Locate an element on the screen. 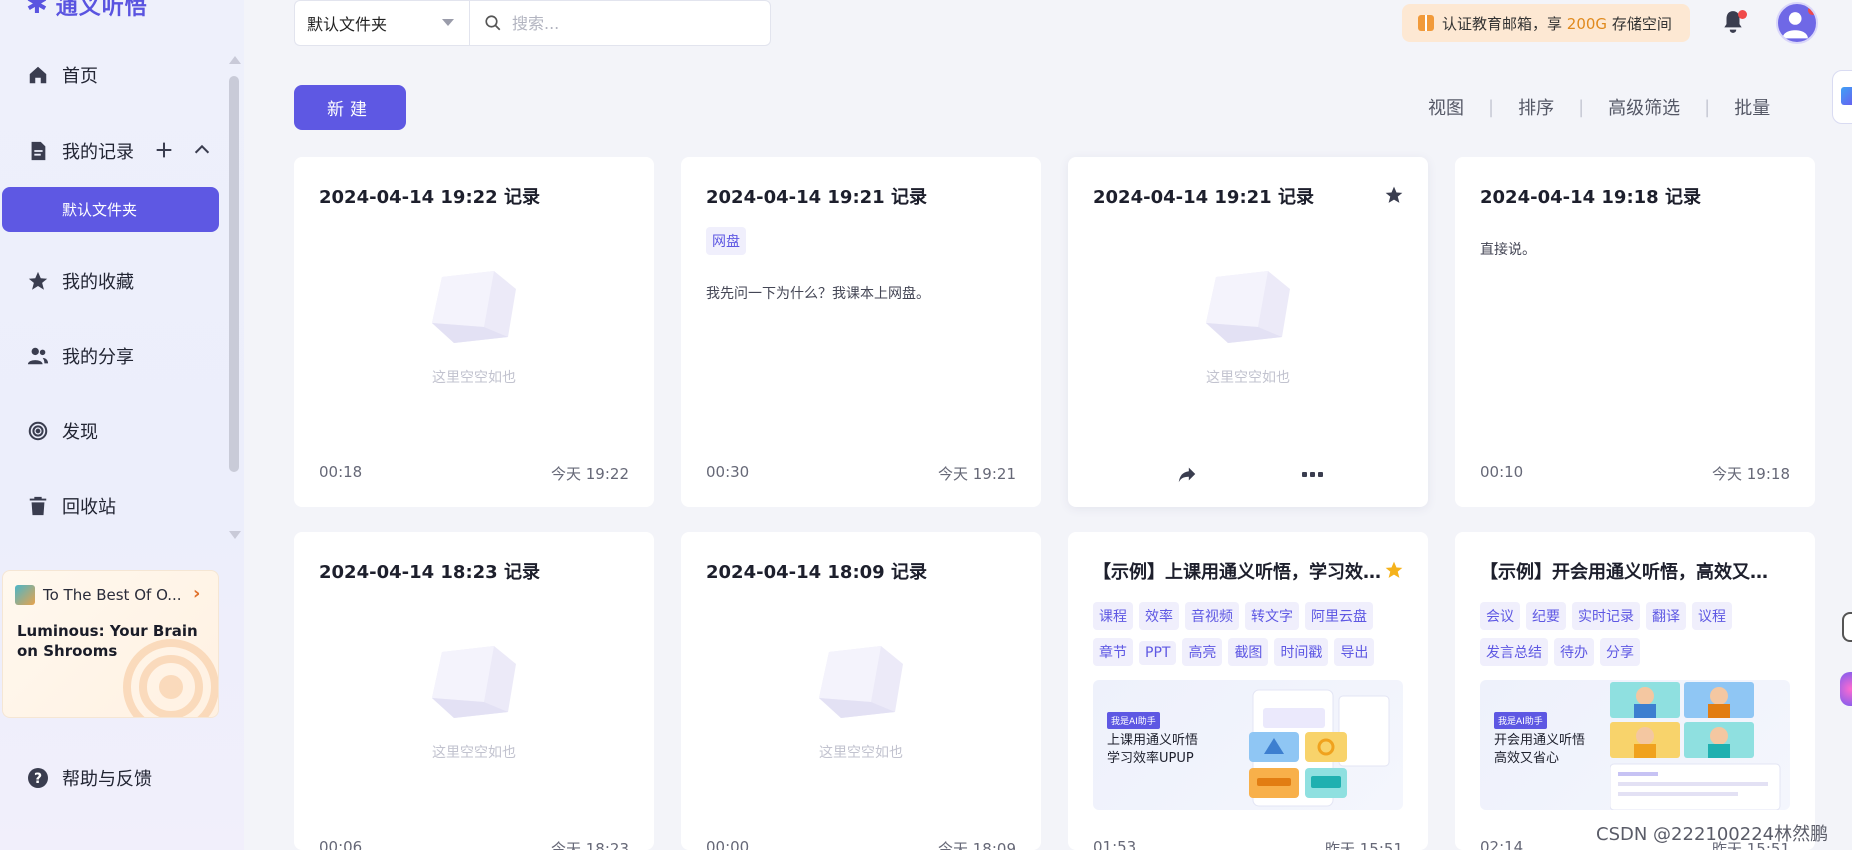 Image resolution: width=1852 pixels, height=850 pixels. search-input is located at coordinates (632, 23).